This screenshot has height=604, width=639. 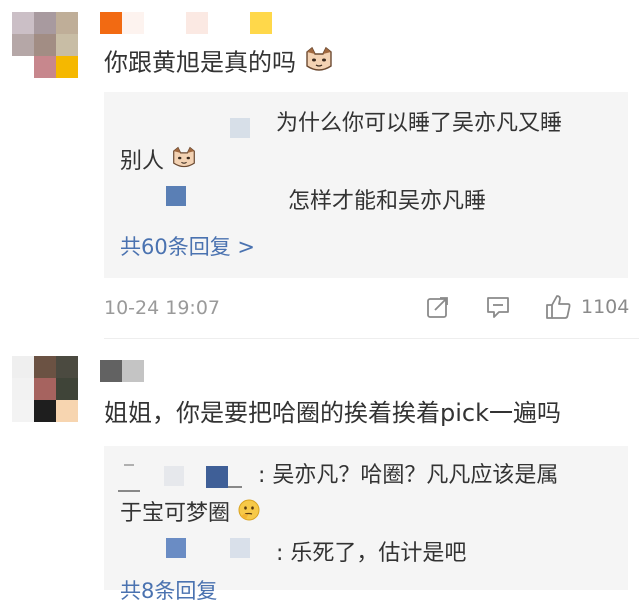 I want to click on like-count: 1104, so click(x=605, y=307).